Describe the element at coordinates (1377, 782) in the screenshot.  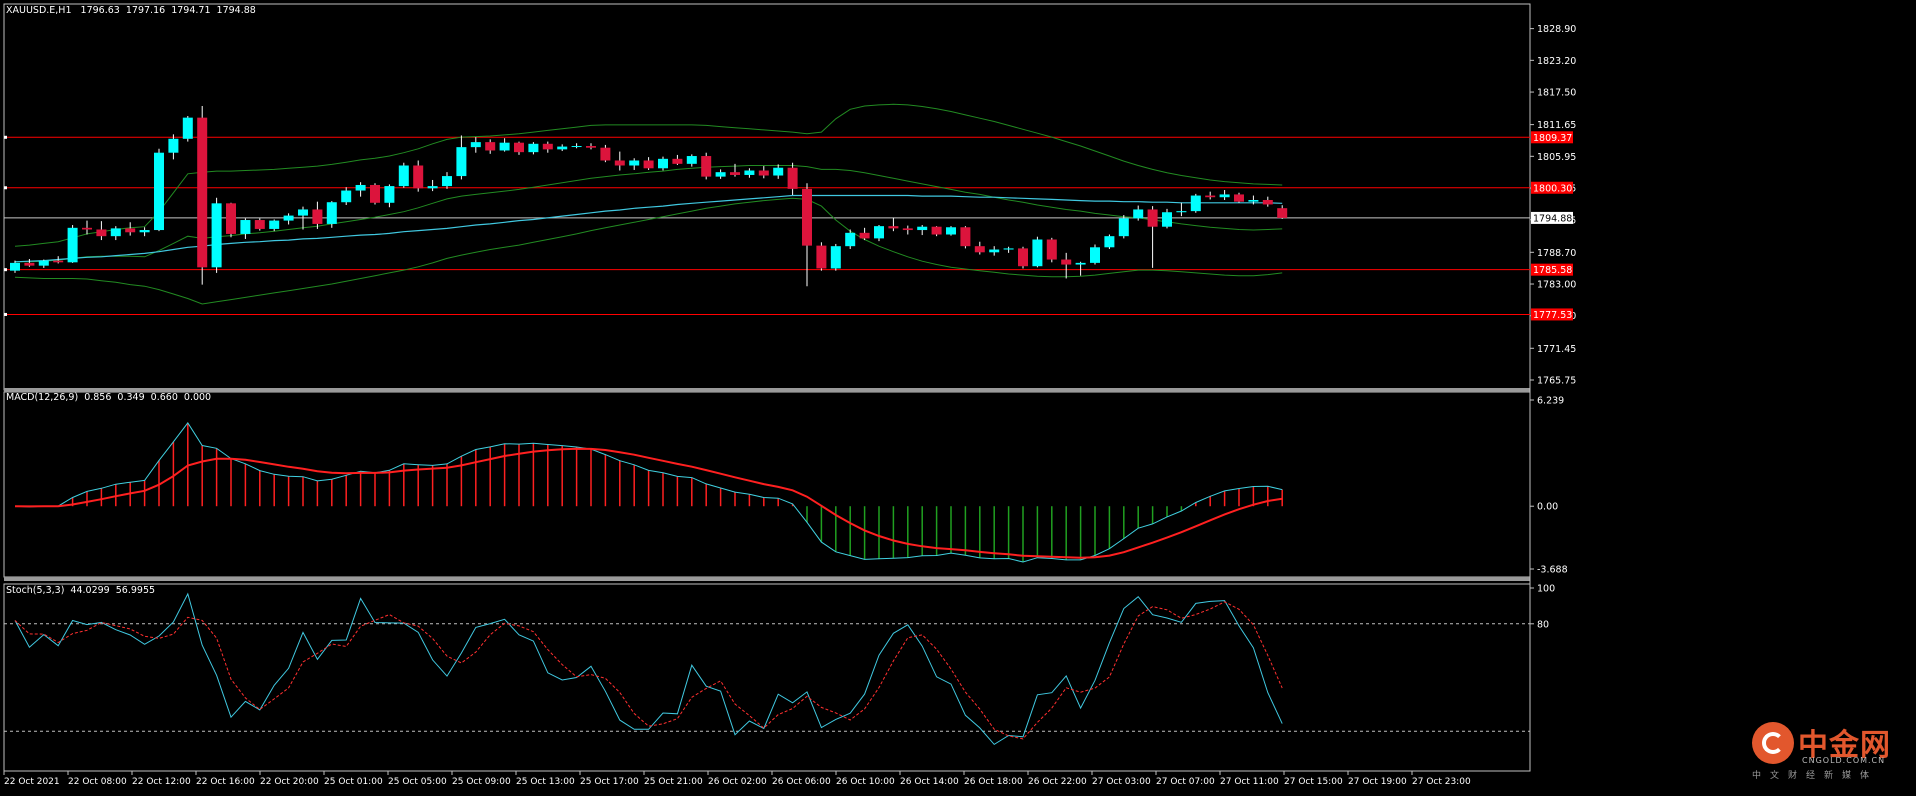
I see `time-tick-label: 27 Oct 19:00` at that location.